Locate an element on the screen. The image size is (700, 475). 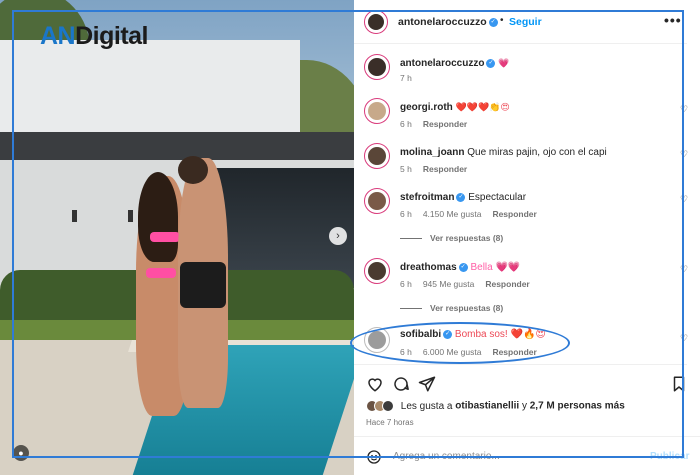
publish-button: Publicar is located at coordinates (669, 456).